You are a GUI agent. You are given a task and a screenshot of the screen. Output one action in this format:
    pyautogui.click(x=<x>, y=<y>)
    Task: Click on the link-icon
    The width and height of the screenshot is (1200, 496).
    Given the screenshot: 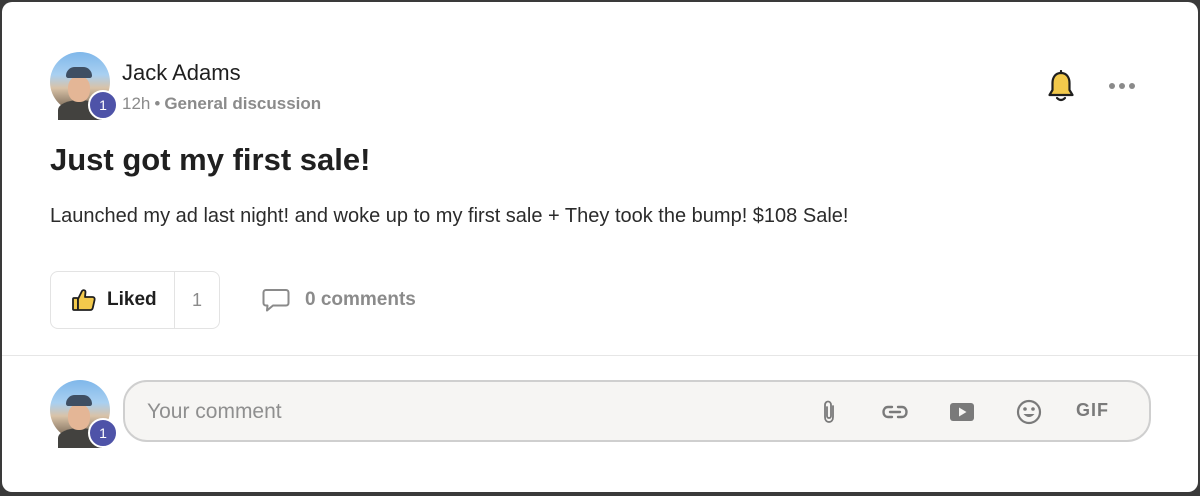 What is the action you would take?
    pyautogui.click(x=895, y=412)
    